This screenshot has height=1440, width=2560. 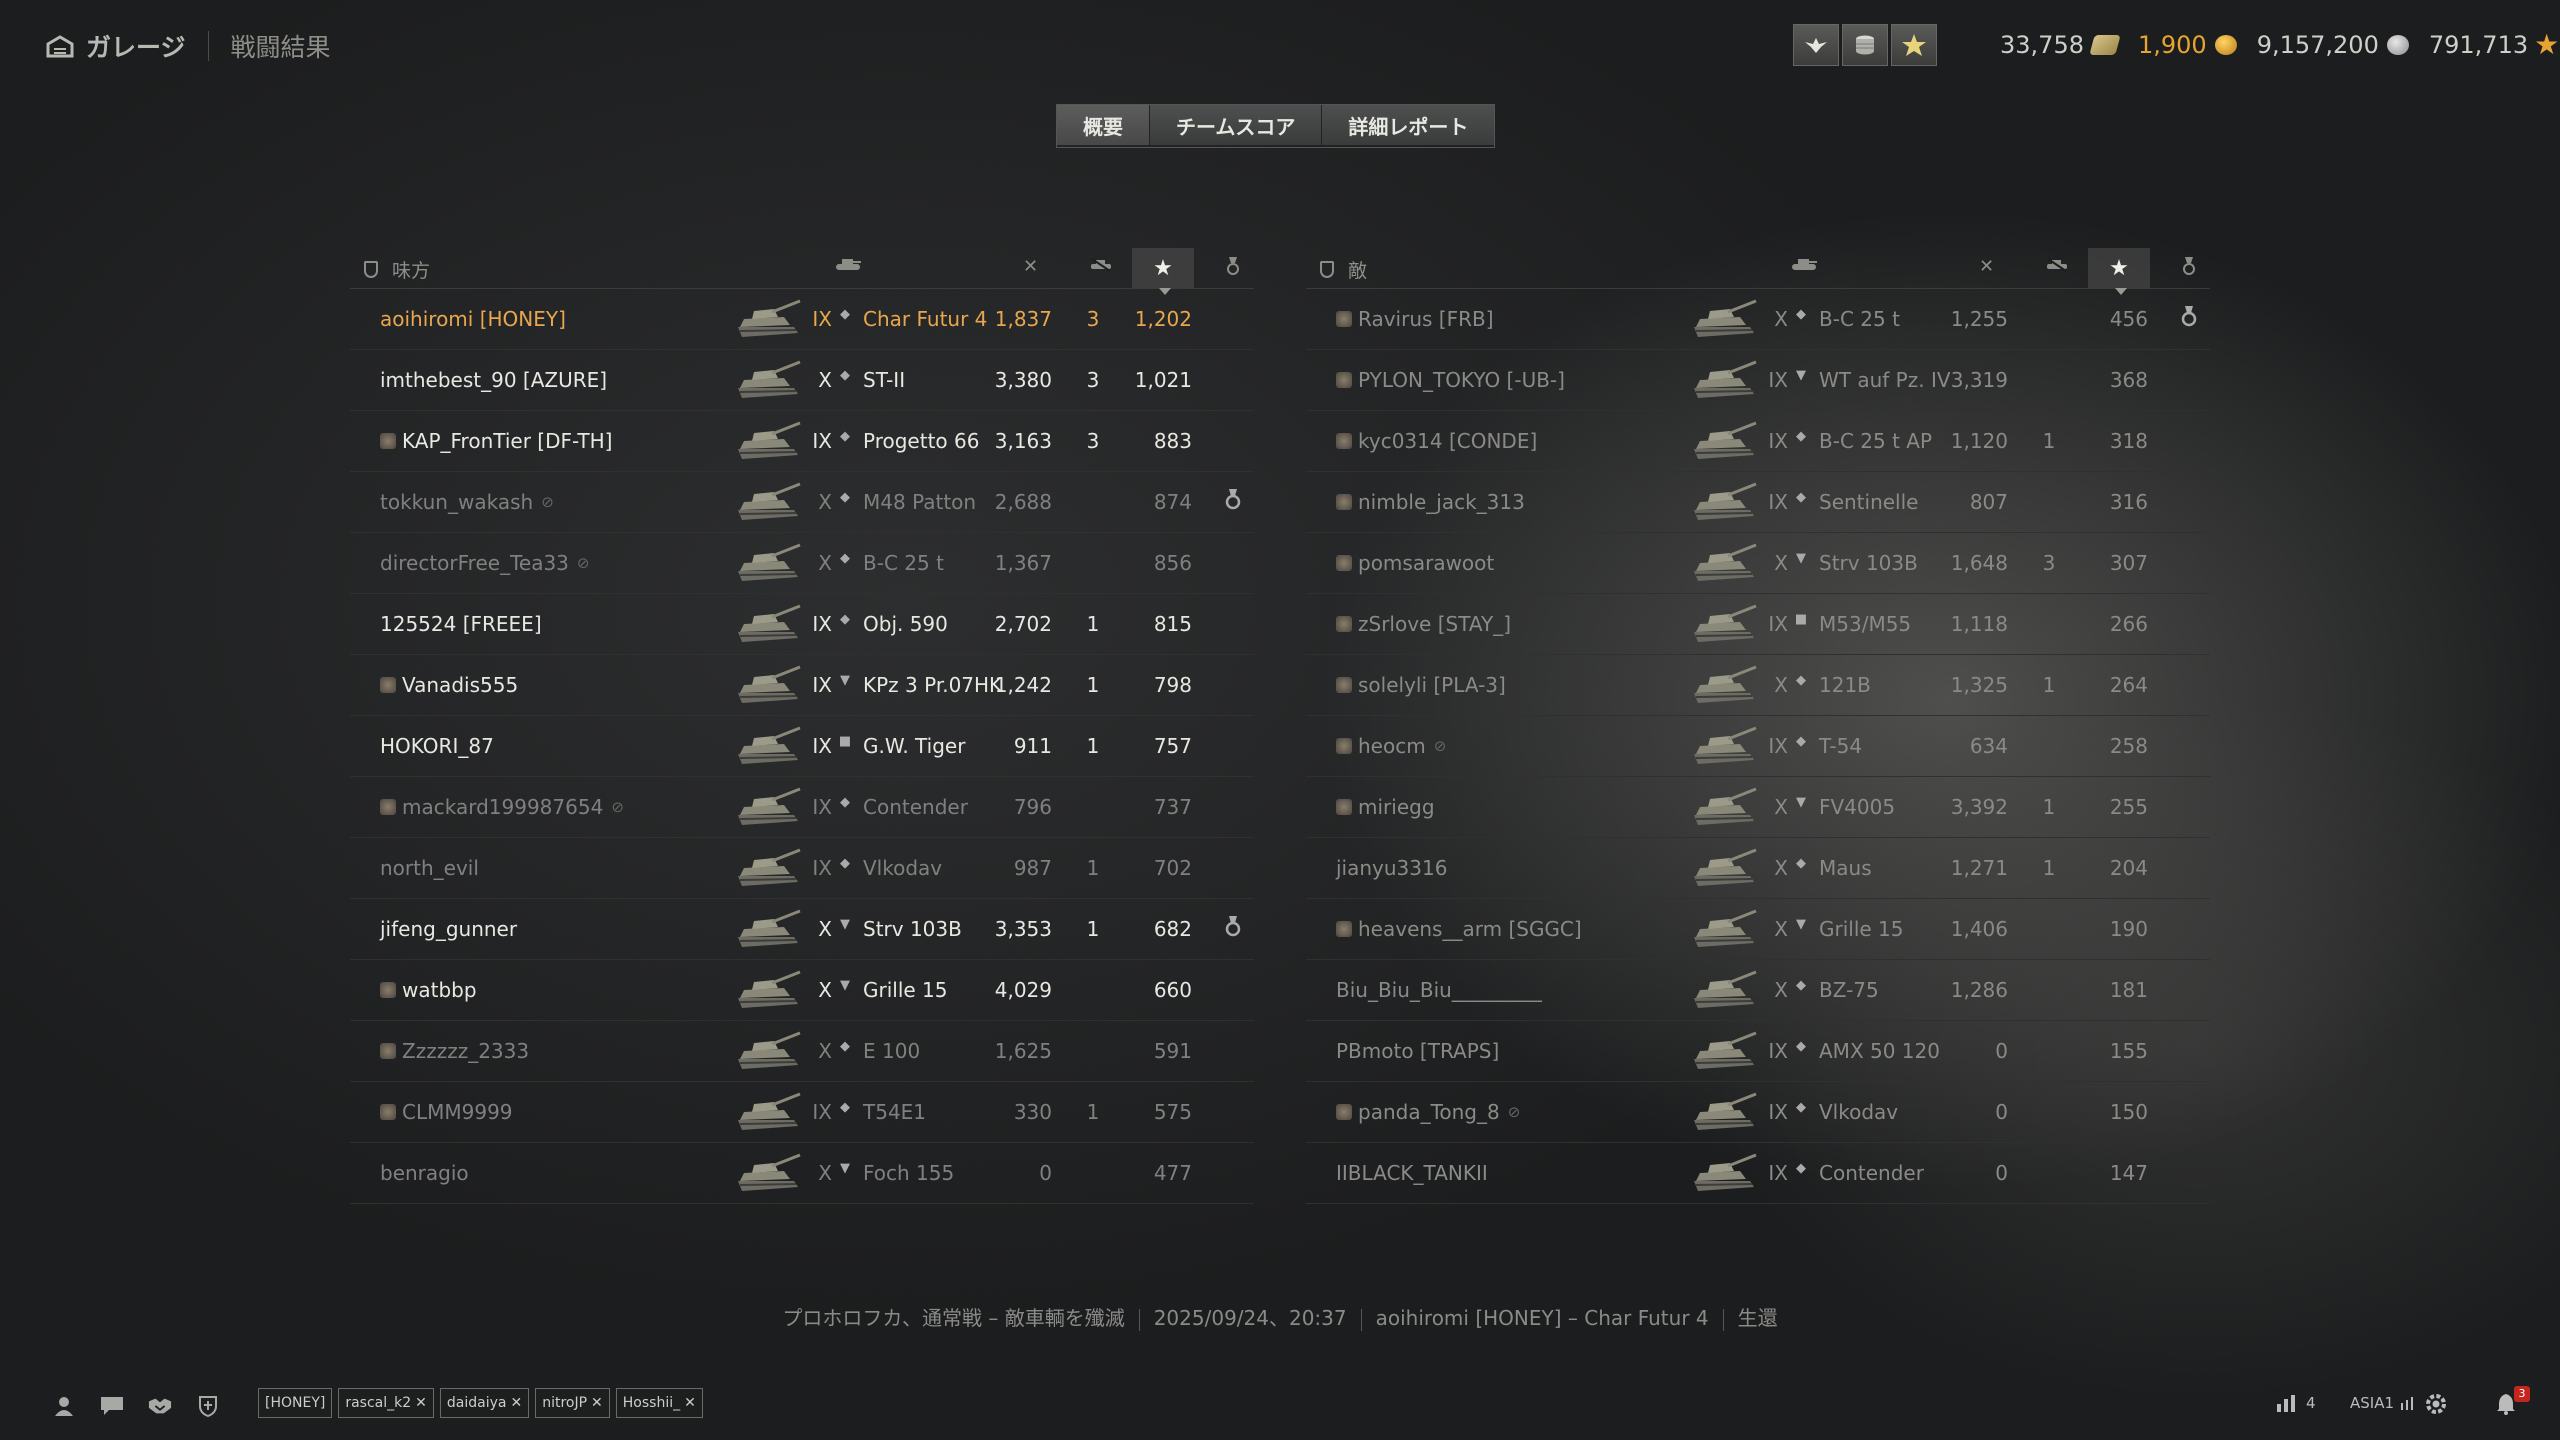 I want to click on damage-value: 1,325, so click(x=1979, y=685).